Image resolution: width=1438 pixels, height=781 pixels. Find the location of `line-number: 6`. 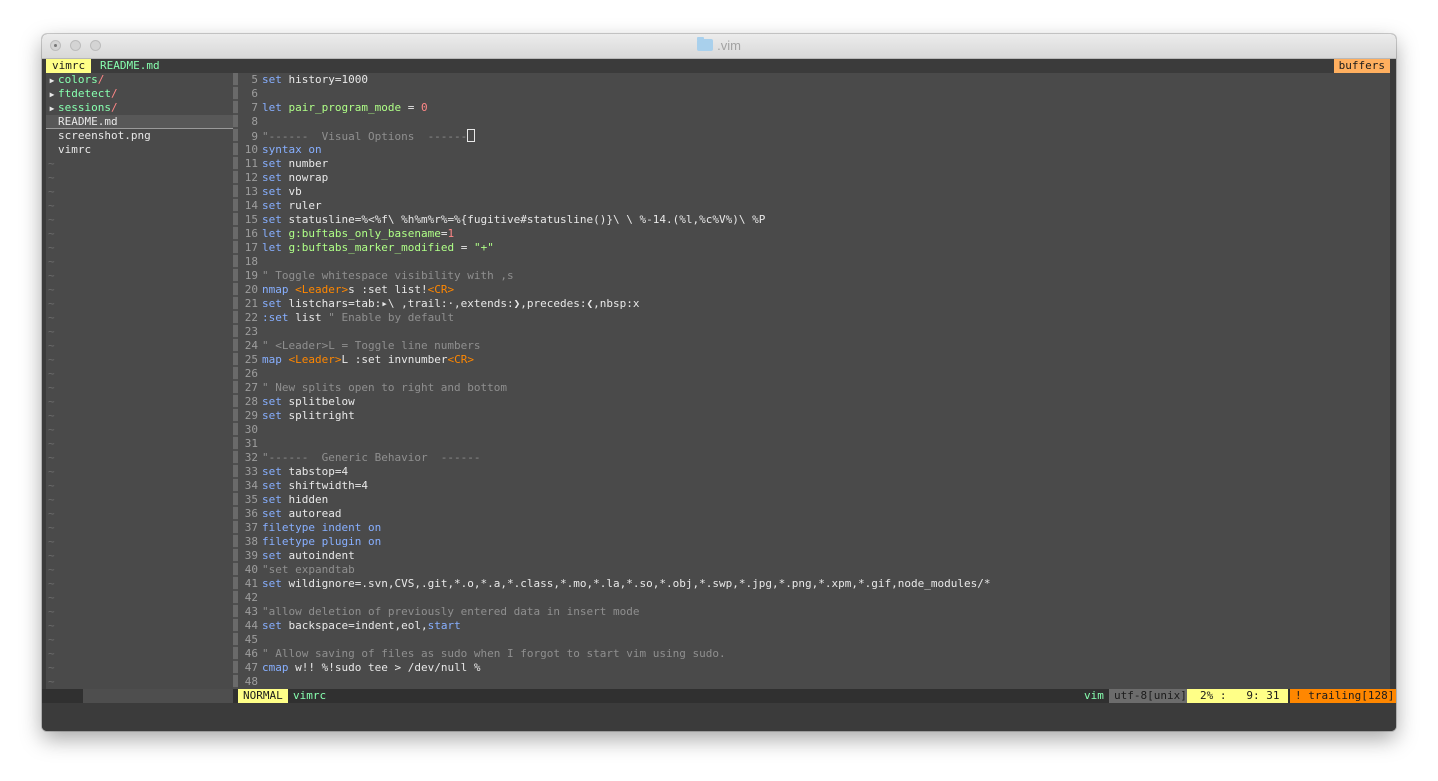

line-number: 6 is located at coordinates (254, 93).